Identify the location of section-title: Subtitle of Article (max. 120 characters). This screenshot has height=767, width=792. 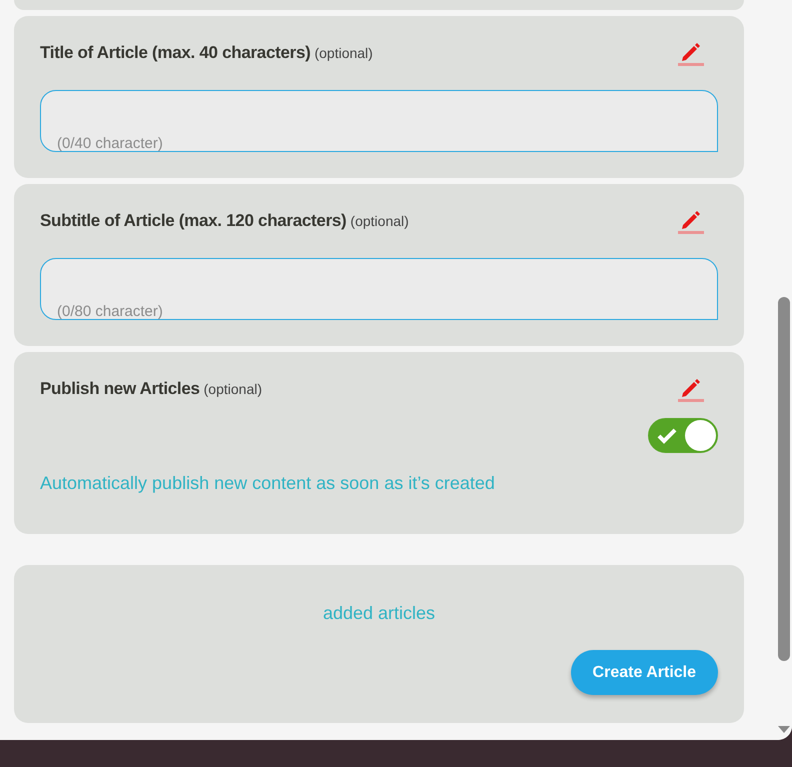
(193, 221).